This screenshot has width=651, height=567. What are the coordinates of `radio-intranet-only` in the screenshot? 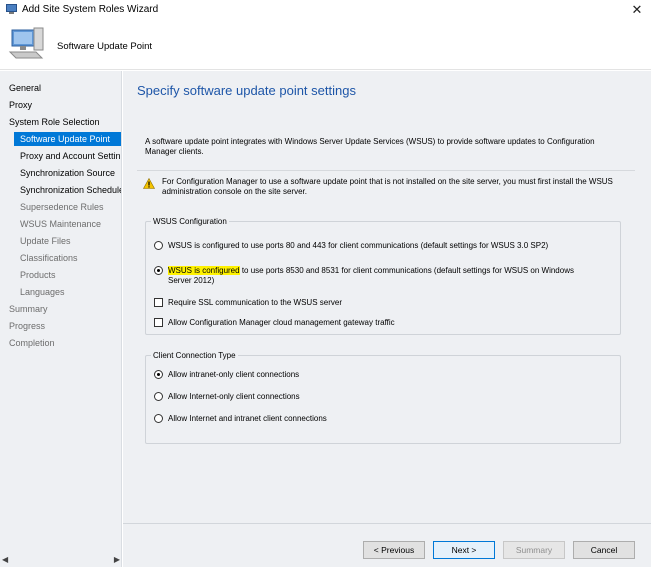 It's located at (158, 374).